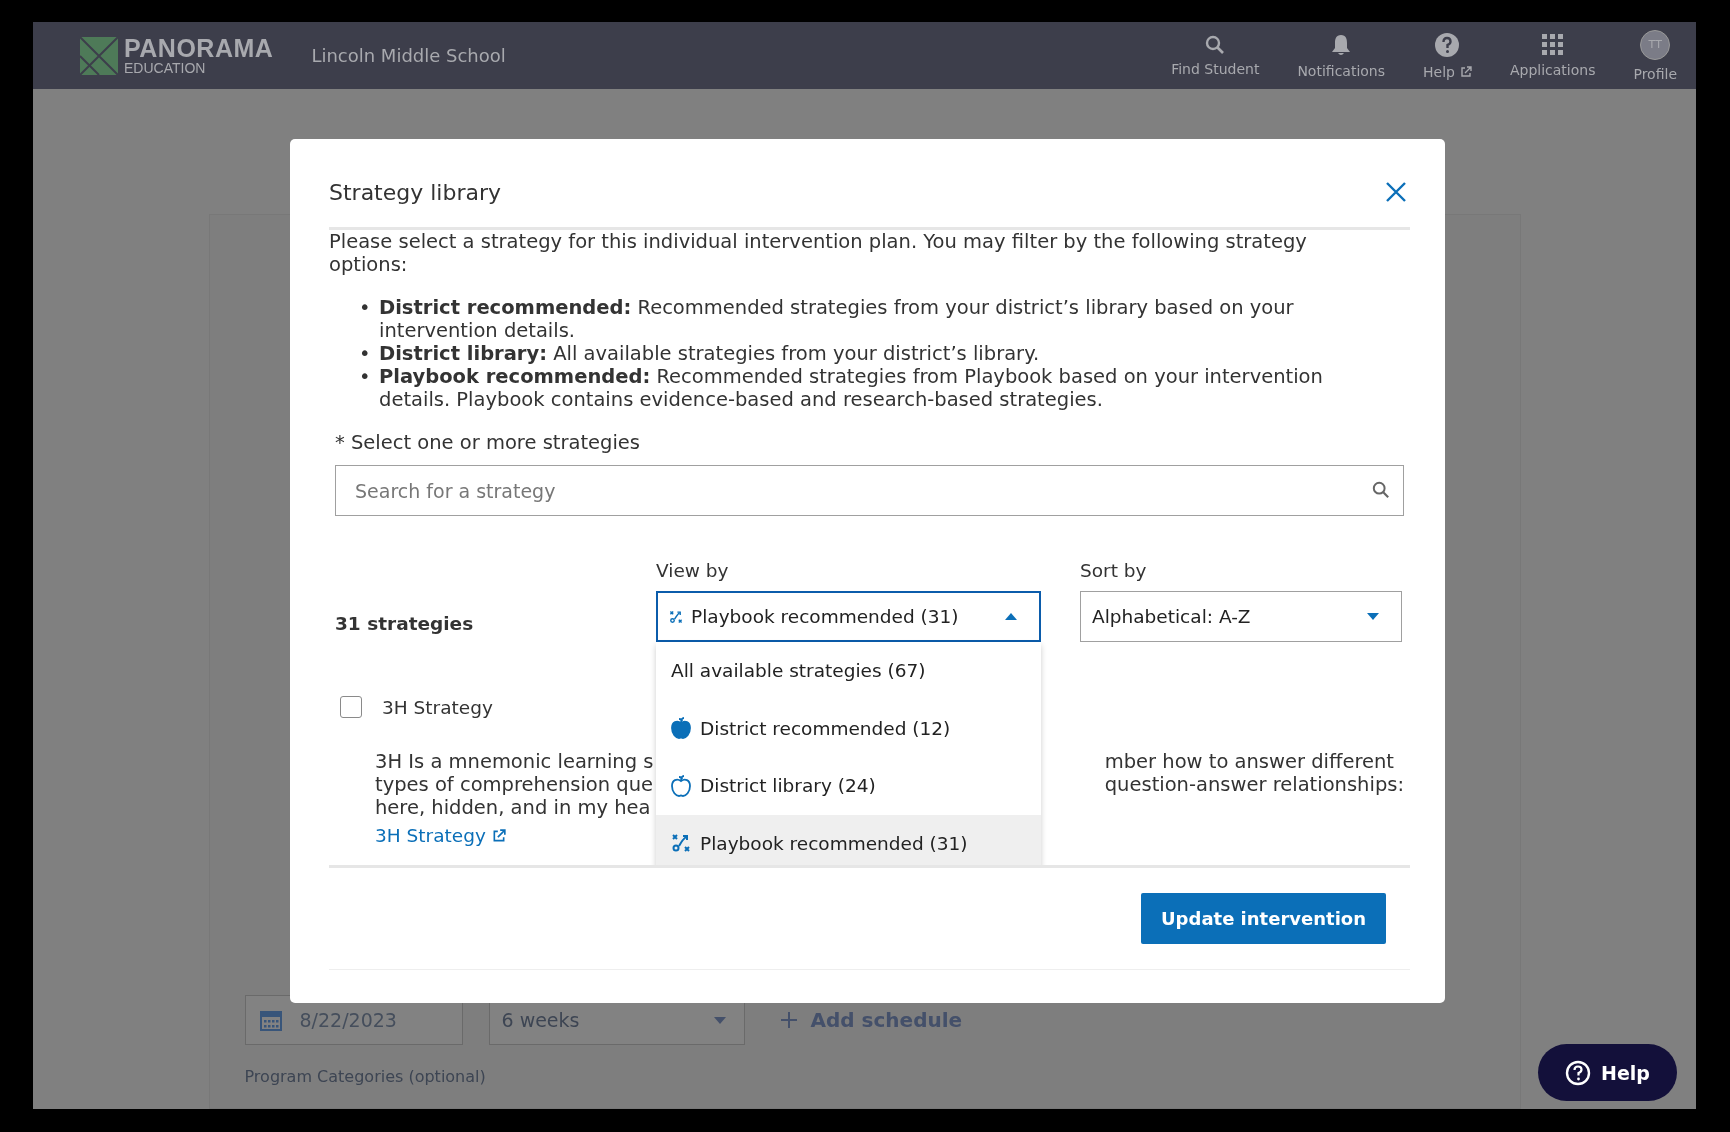 The width and height of the screenshot is (1730, 1132). I want to click on strategy-description: mber how to answer different, so click(1249, 761).